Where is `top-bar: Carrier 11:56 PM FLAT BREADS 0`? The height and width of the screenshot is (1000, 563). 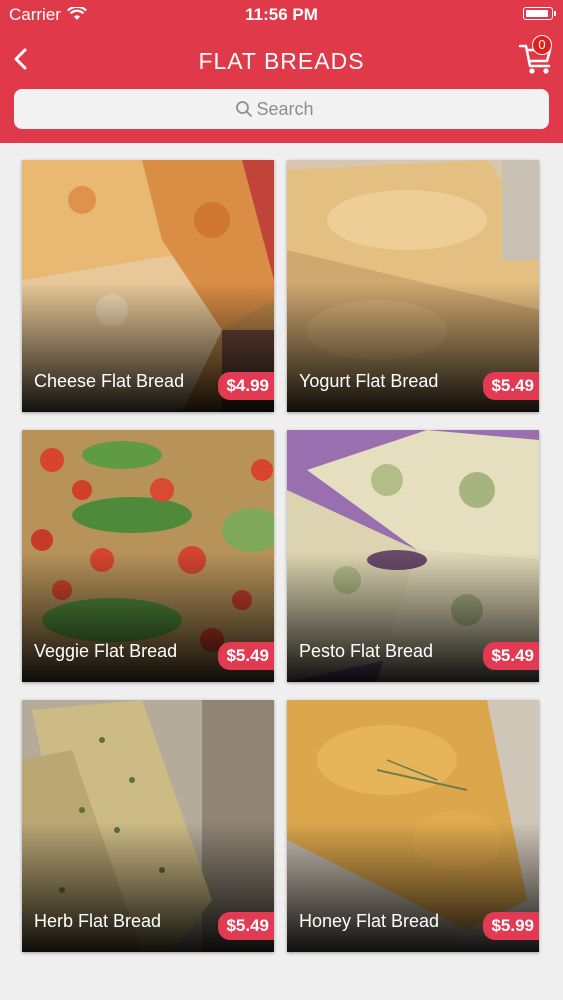
top-bar: Carrier 11:56 PM FLAT BREADS 0 is located at coordinates (281, 71).